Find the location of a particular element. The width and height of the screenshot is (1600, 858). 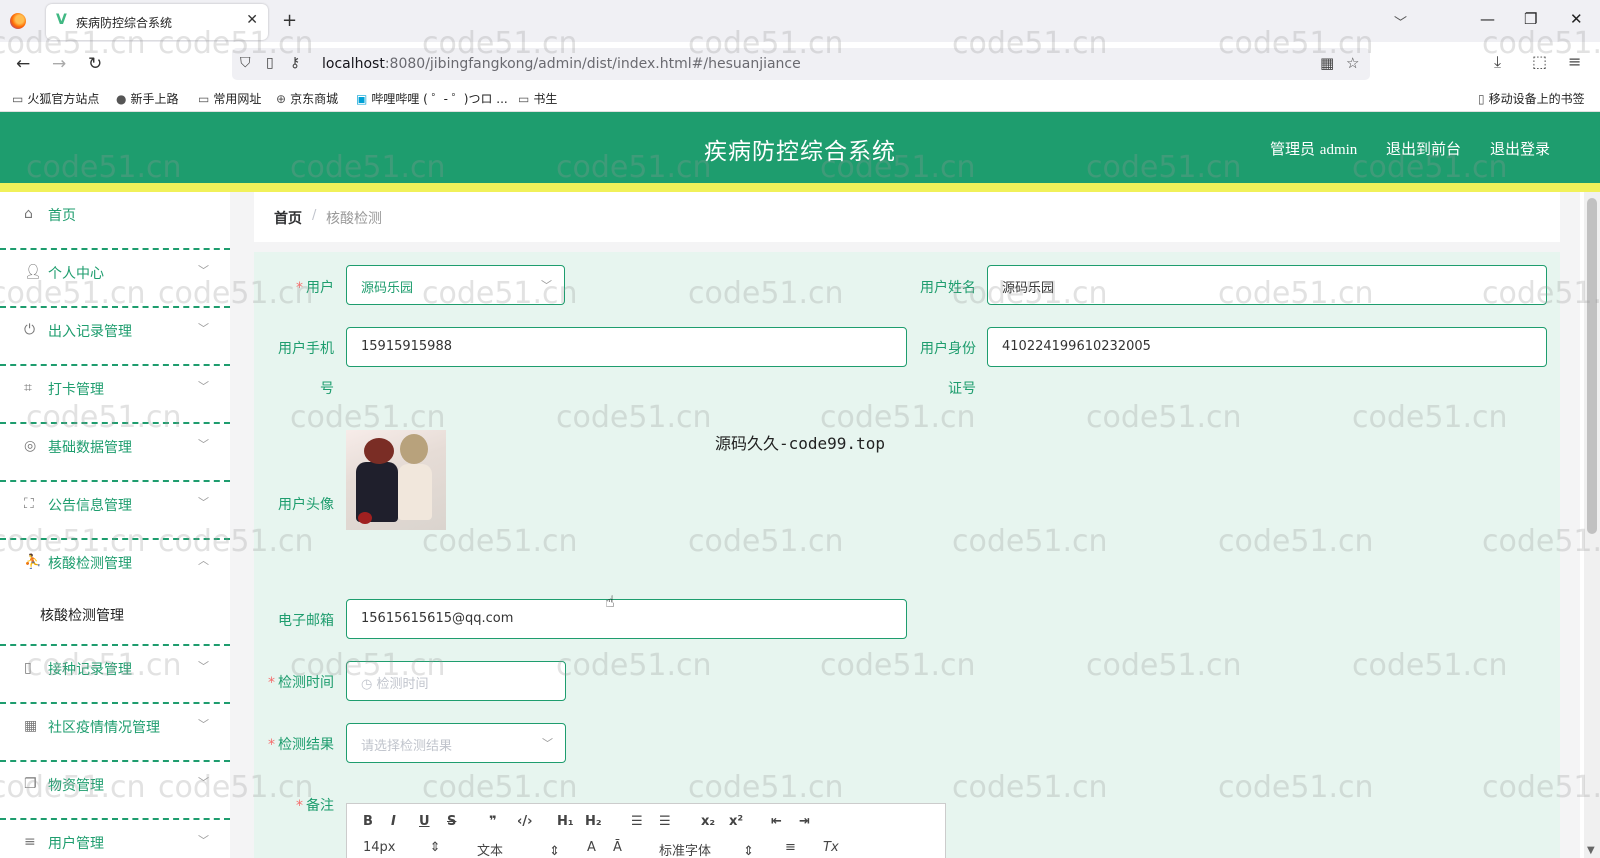

page-scrollbar: ▼ is located at coordinates (1592, 525).